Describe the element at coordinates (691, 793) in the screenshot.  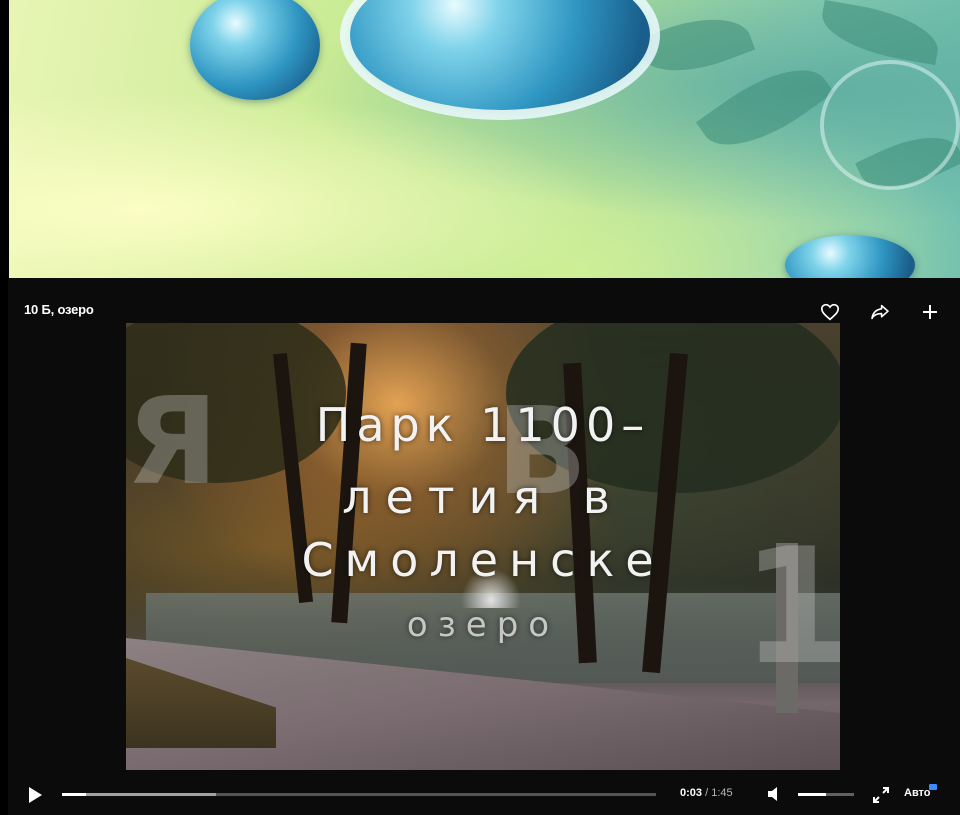
I see `current-time: 0:03` at that location.